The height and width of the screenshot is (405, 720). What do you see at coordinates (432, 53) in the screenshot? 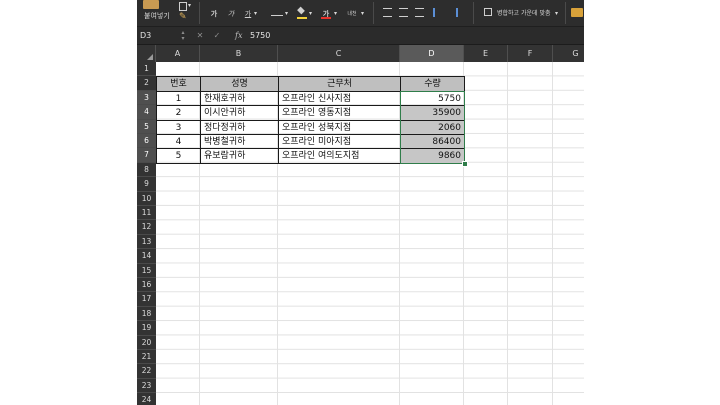
I see `column-header-d: D` at bounding box center [432, 53].